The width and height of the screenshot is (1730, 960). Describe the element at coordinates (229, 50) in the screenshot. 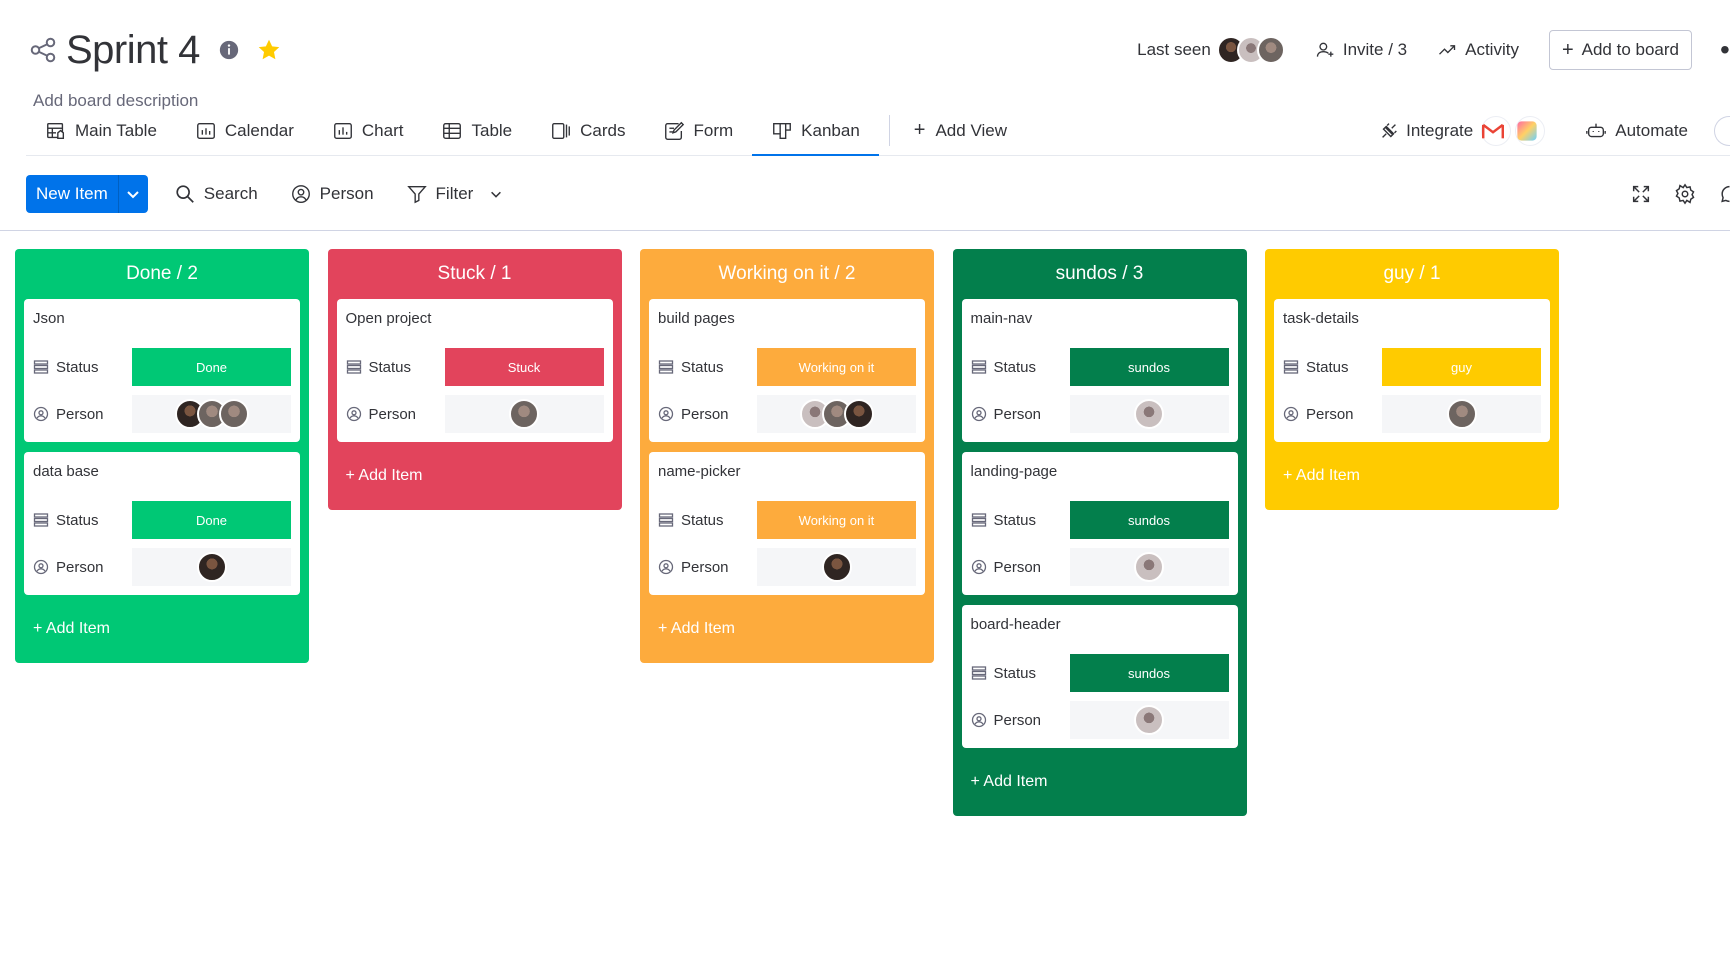

I see `info-icon` at that location.